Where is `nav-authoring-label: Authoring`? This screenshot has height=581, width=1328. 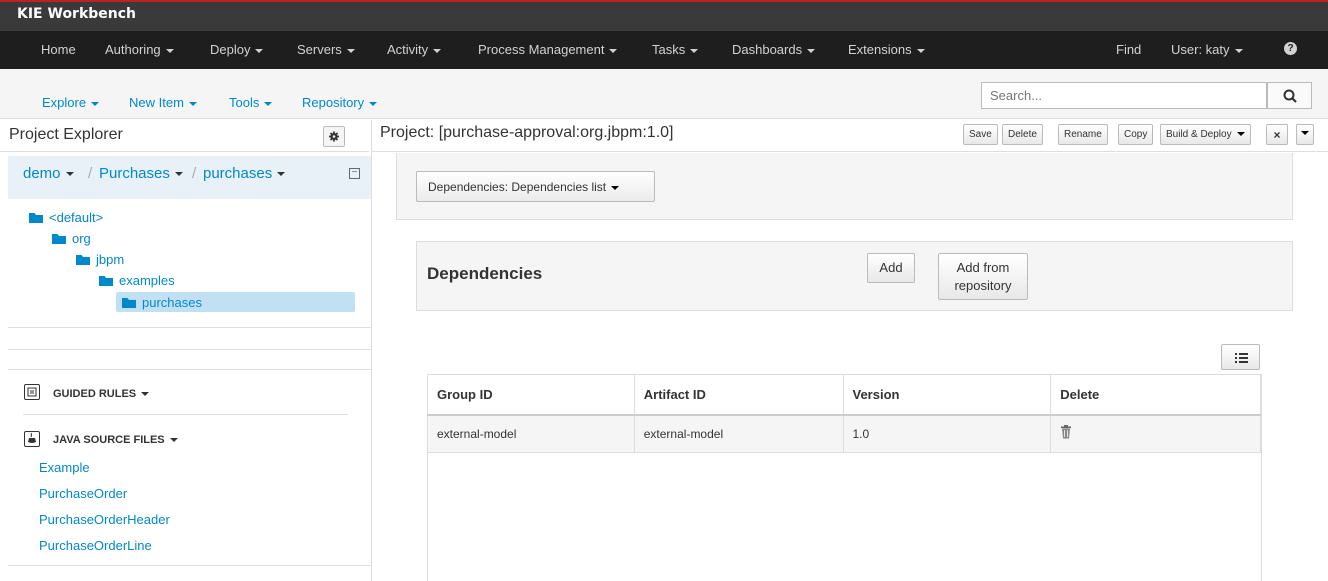 nav-authoring-label: Authoring is located at coordinates (133, 49).